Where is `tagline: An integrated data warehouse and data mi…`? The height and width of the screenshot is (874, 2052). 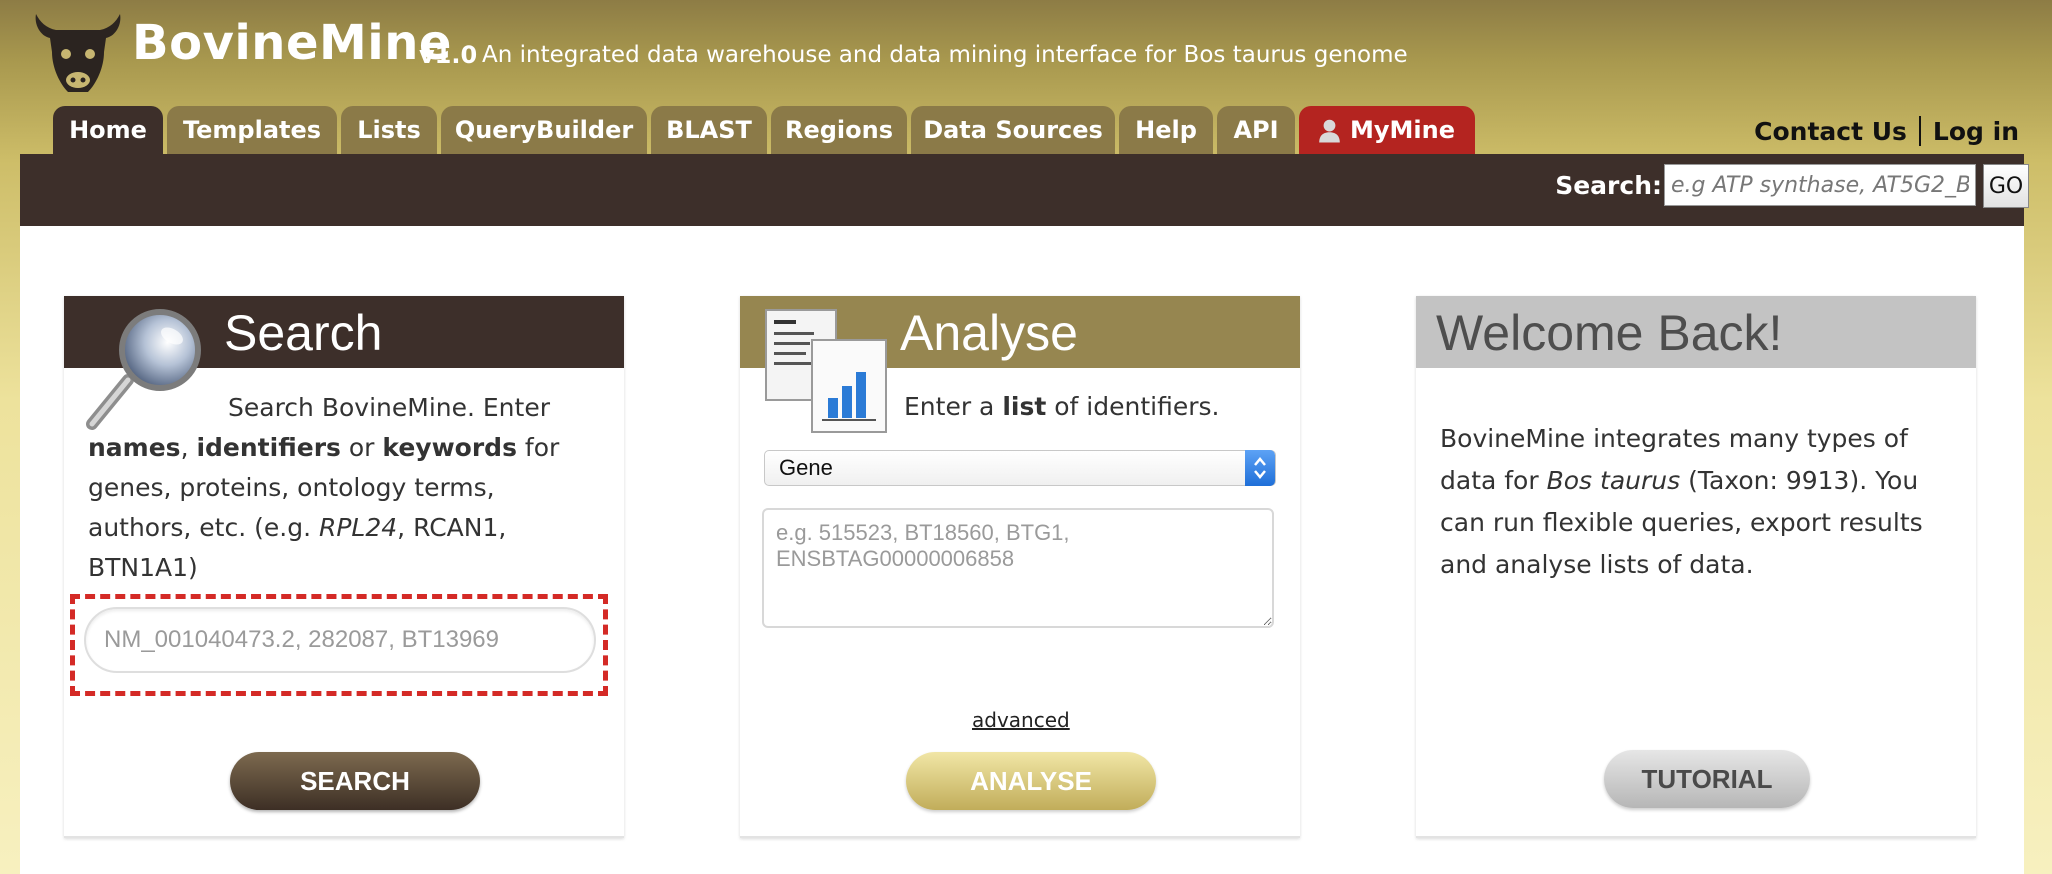 tagline: An integrated data warehouse and data mi… is located at coordinates (945, 55).